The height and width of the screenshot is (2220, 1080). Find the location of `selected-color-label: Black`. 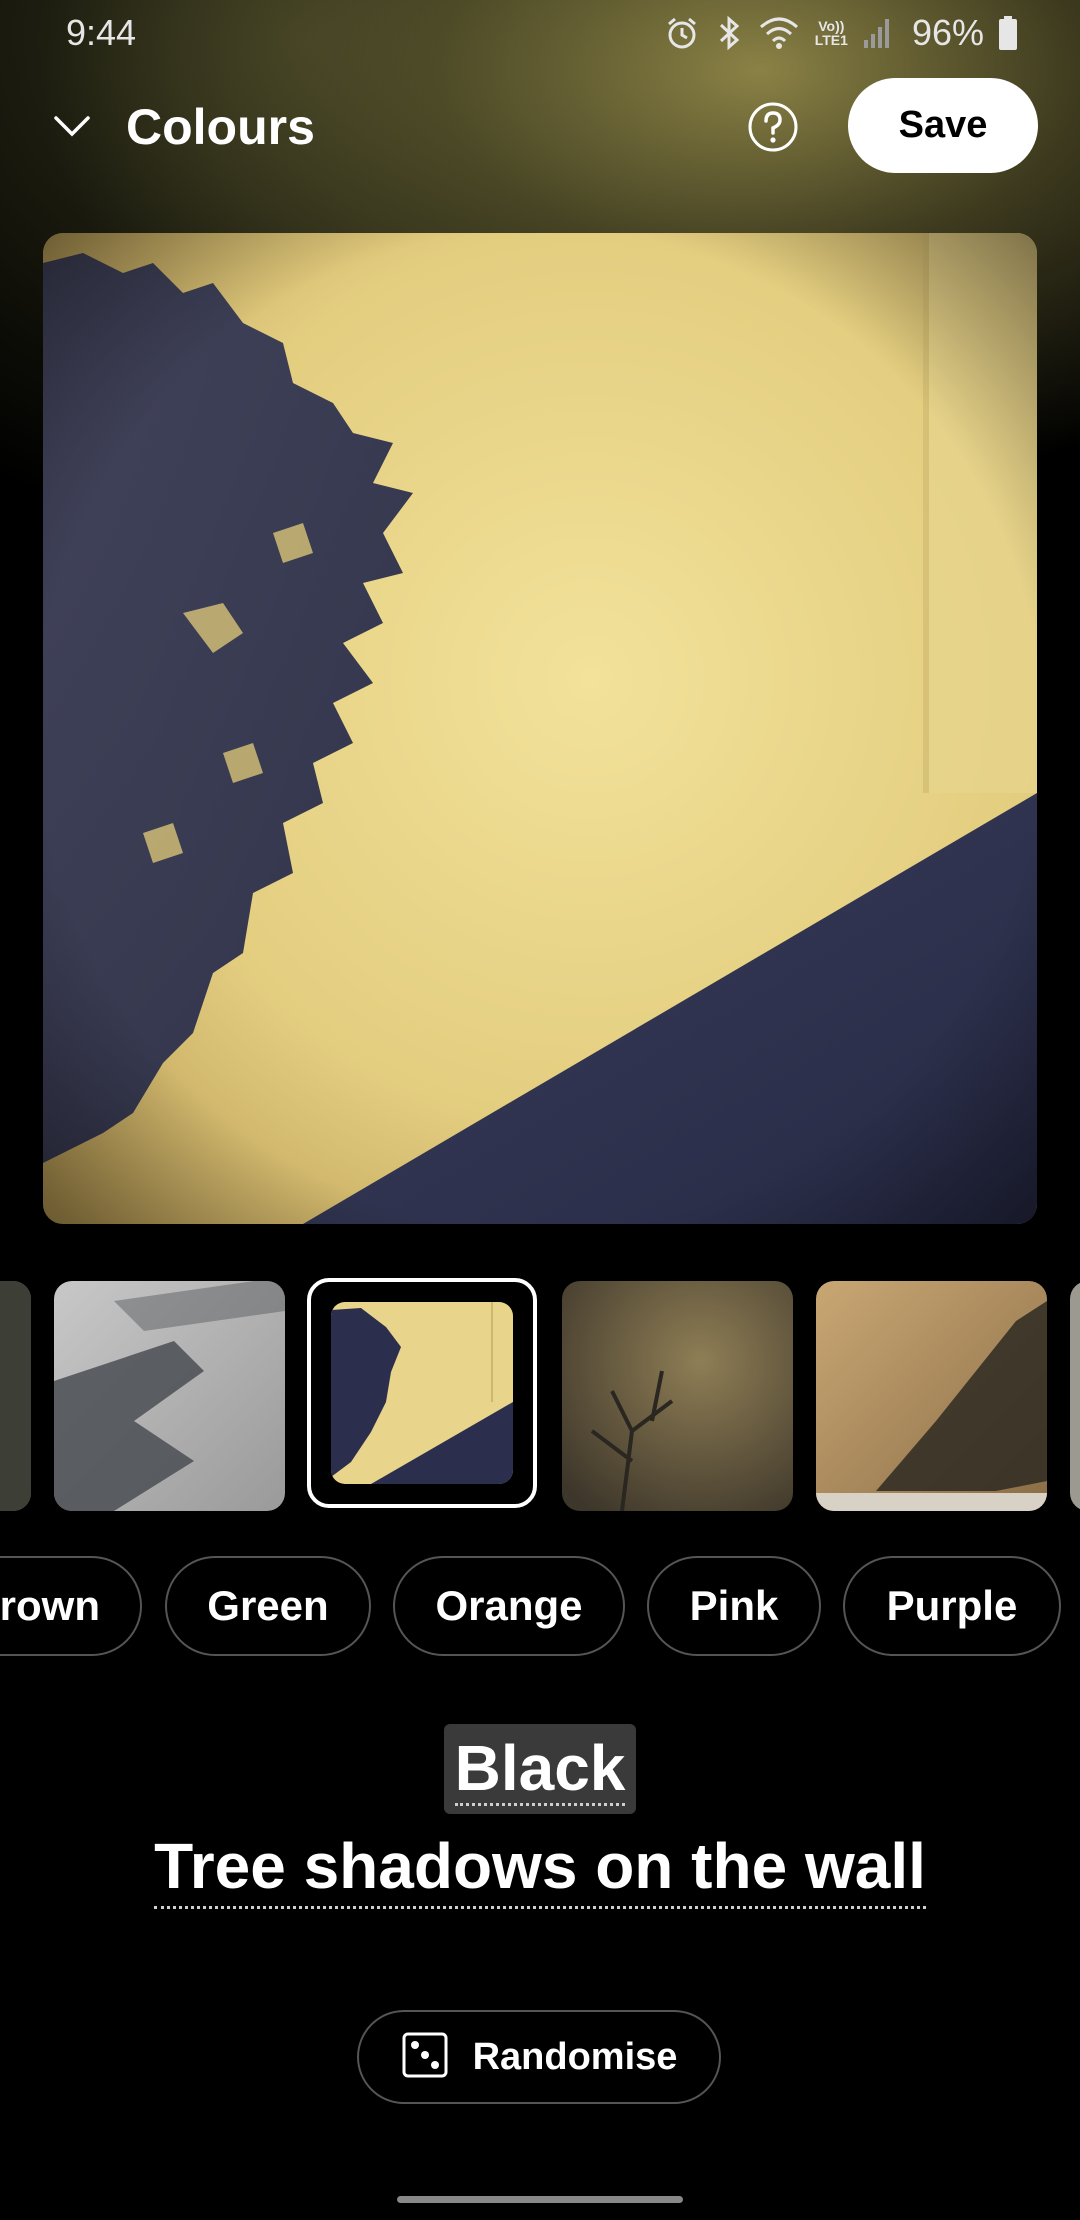

selected-color-label: Black is located at coordinates (540, 1768).